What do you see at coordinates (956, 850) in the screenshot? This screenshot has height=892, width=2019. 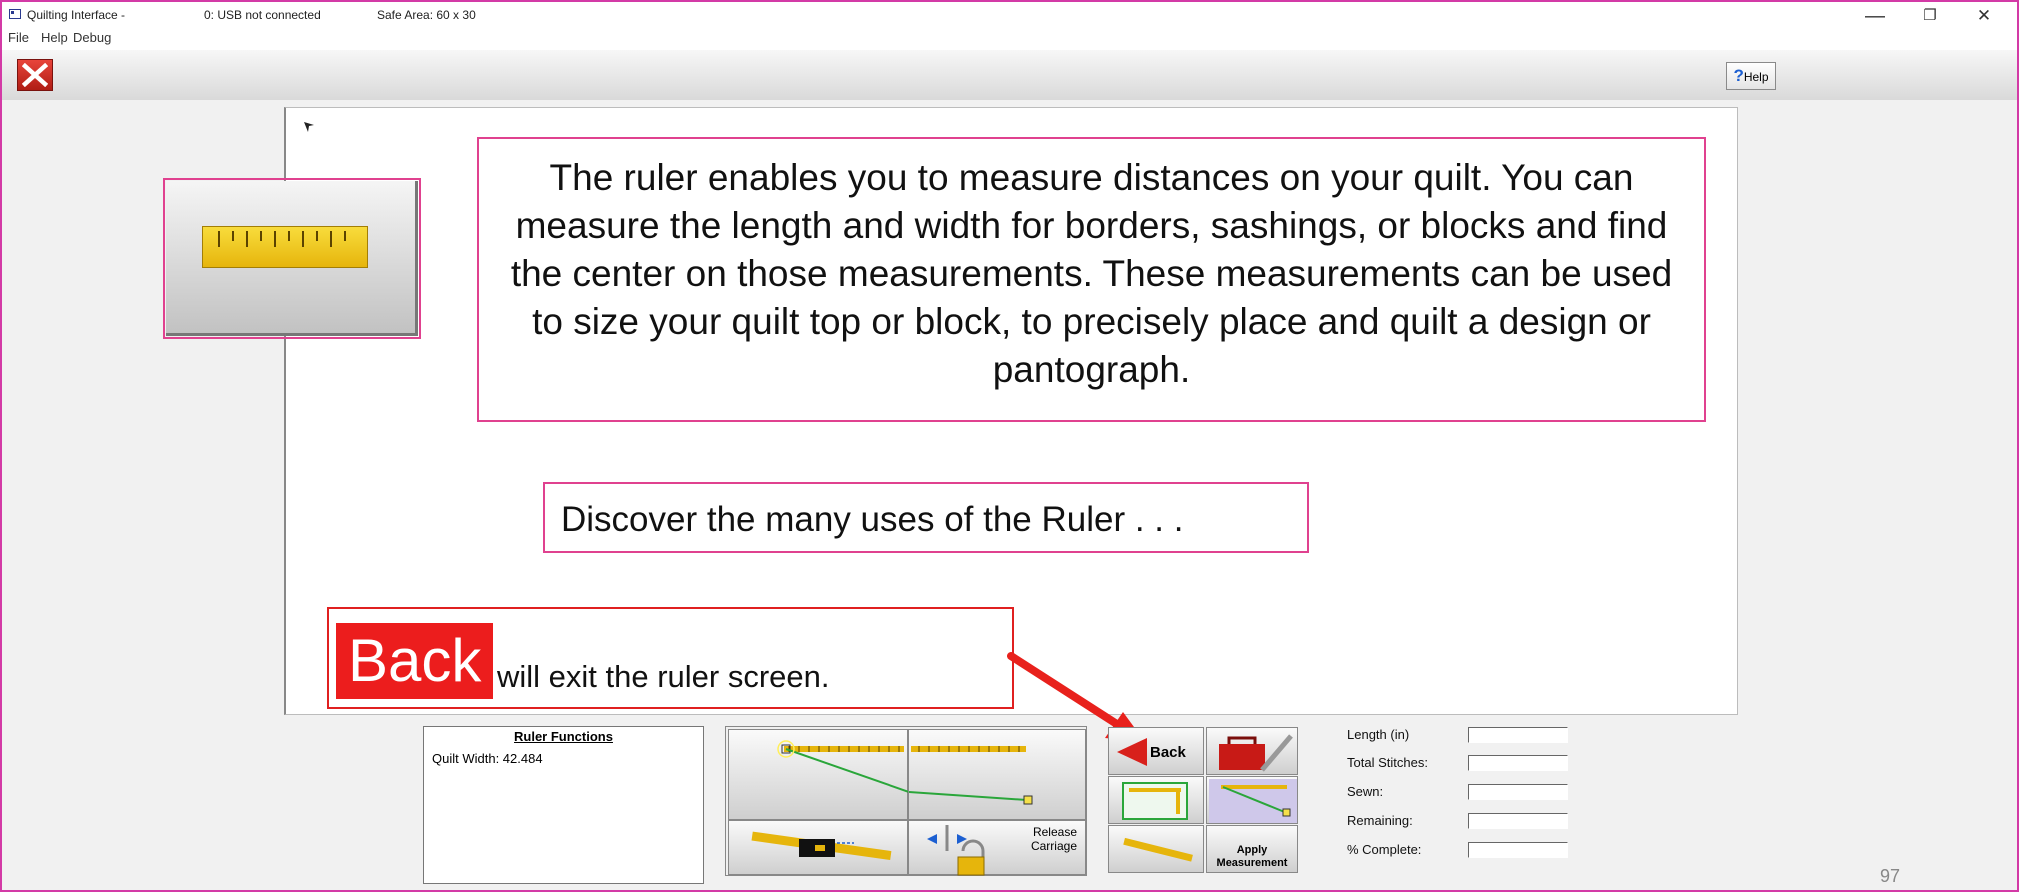 I see `release-lock-icon` at bounding box center [956, 850].